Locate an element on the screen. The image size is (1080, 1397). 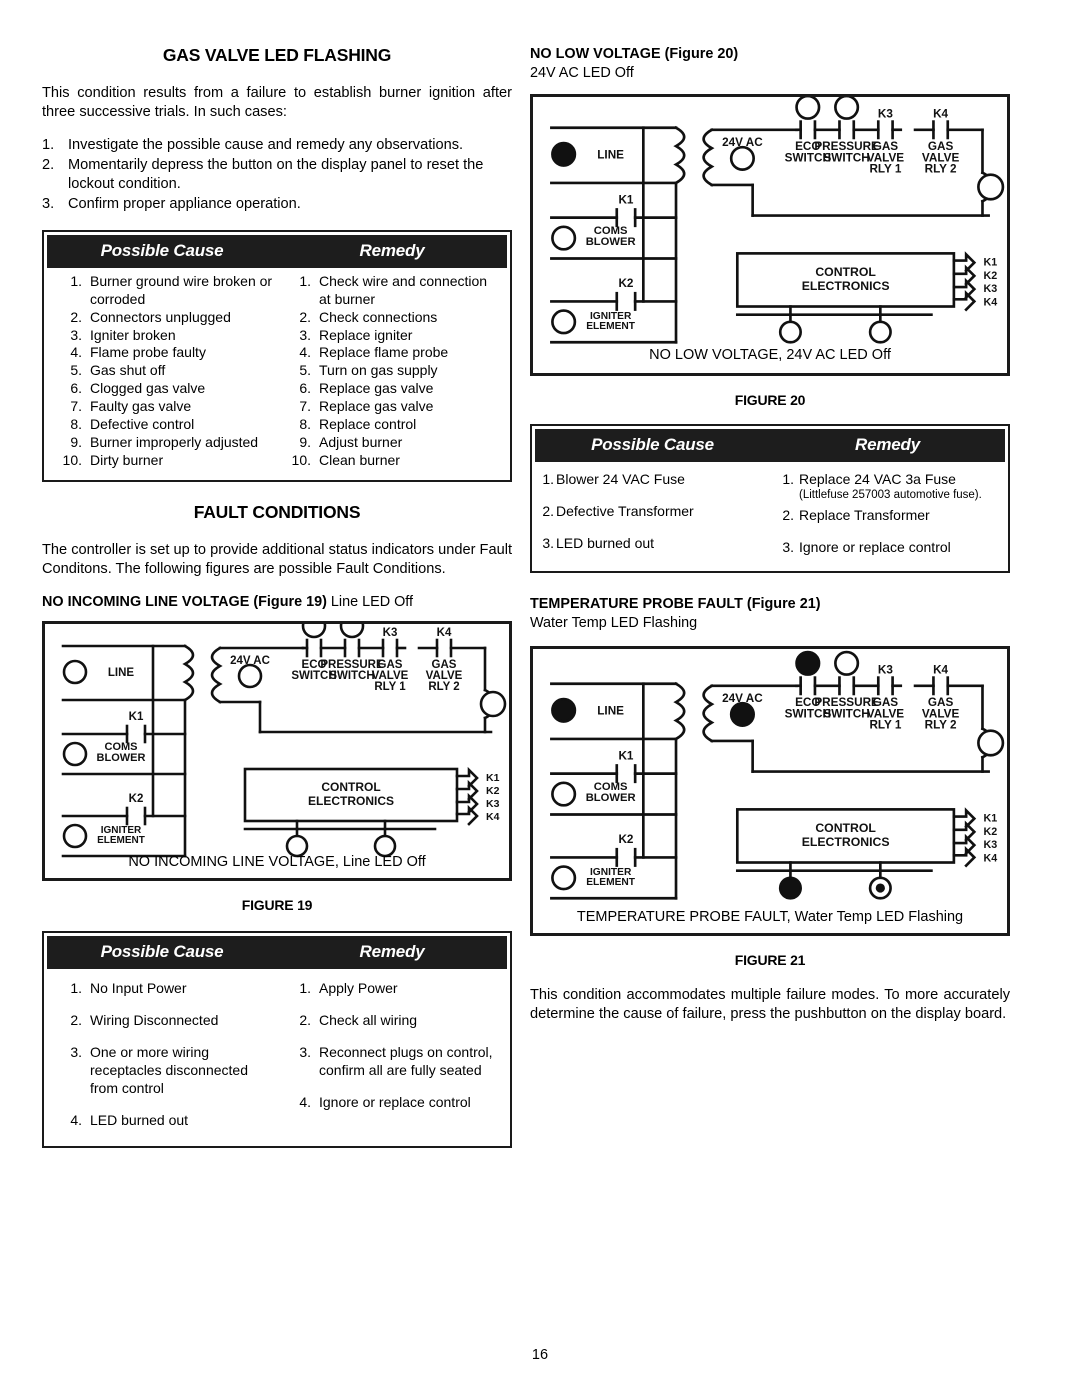
label-k1: K1 is located at coordinates (625, 200).